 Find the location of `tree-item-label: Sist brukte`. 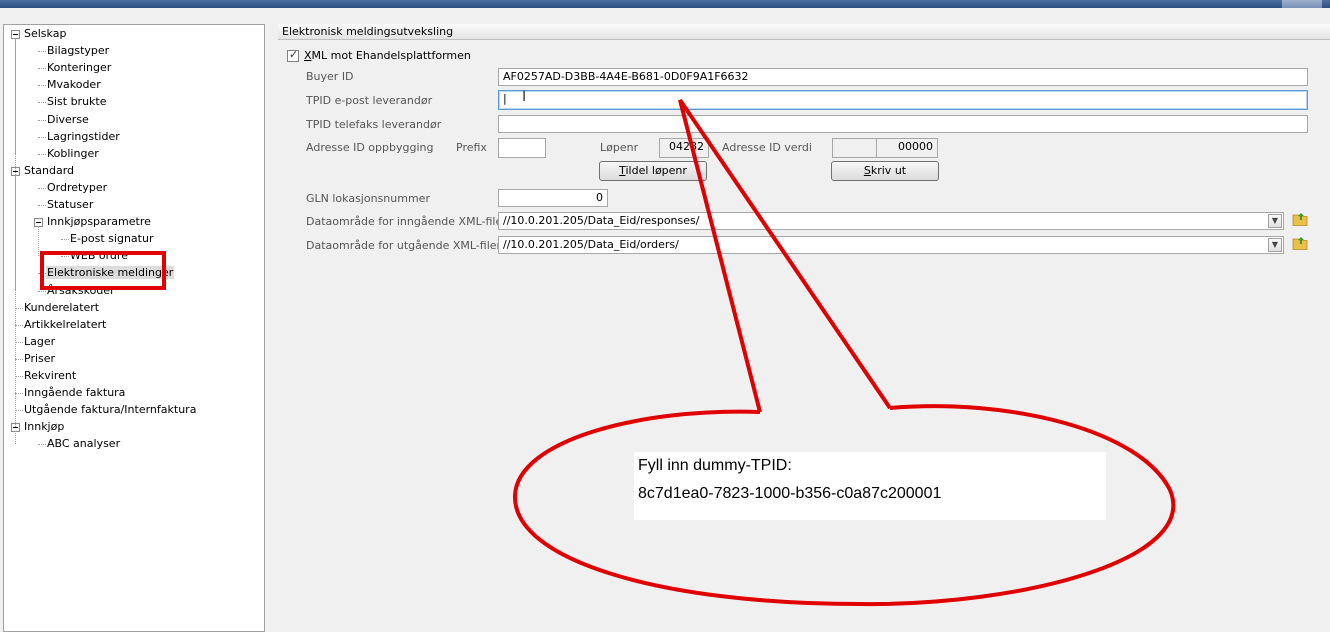

tree-item-label: Sist brukte is located at coordinates (77, 102).